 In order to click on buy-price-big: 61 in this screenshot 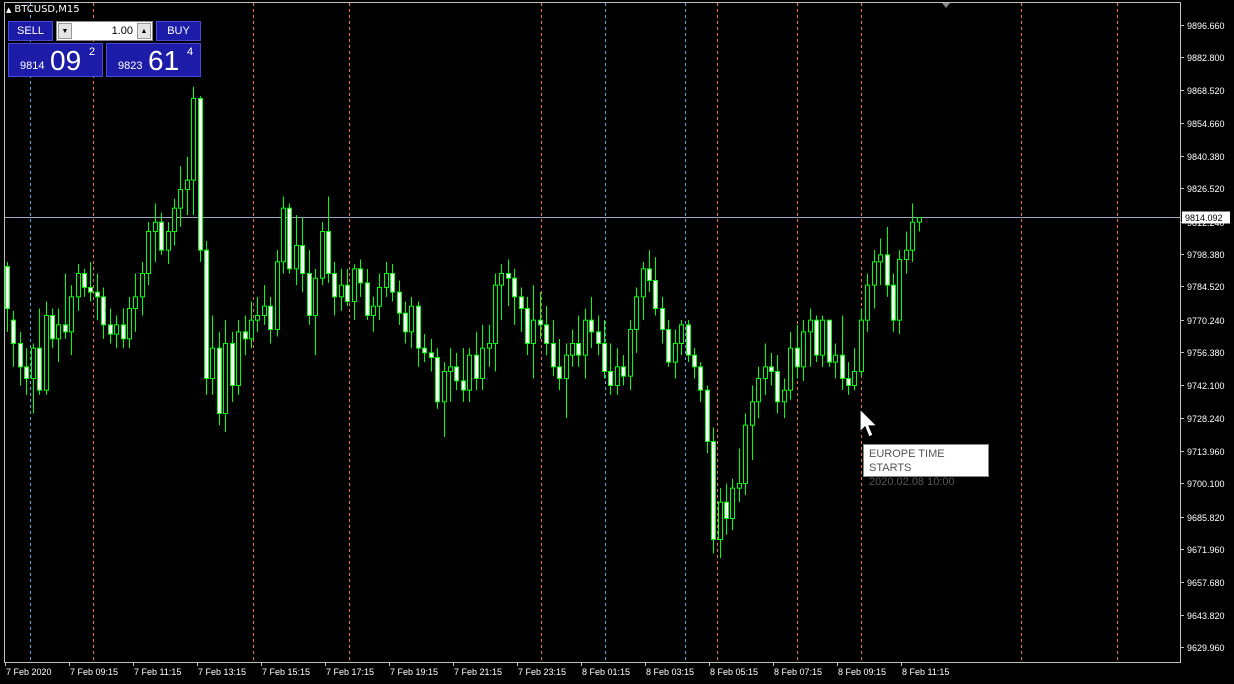, I will do `click(164, 60)`.